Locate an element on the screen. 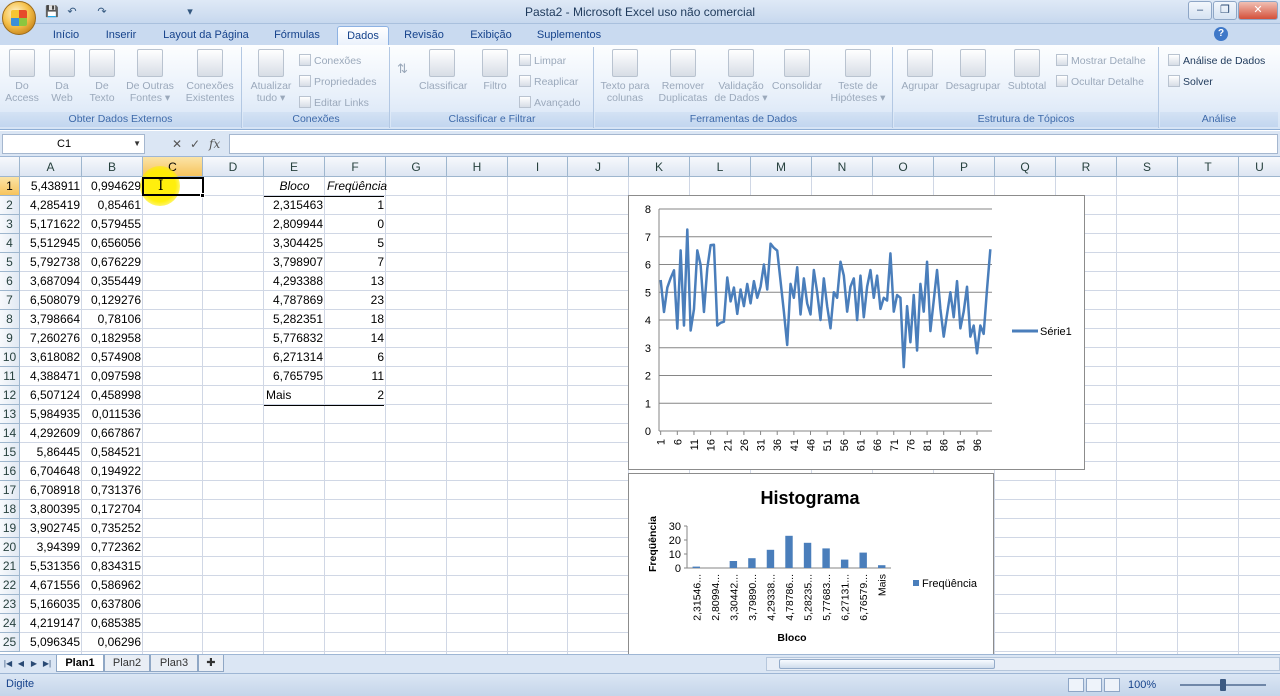  cell: 3,304425 is located at coordinates (294, 243).